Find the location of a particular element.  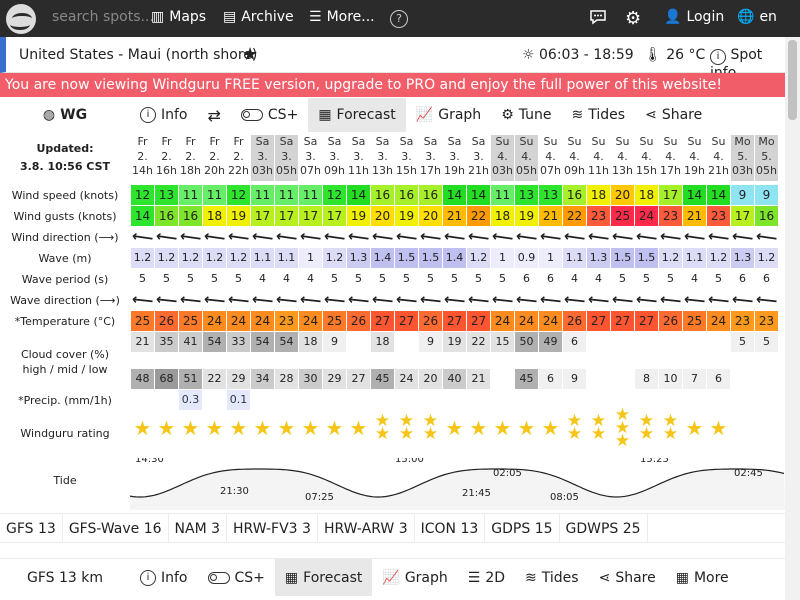

tab-tides: ≋ Tides is located at coordinates (599, 115).